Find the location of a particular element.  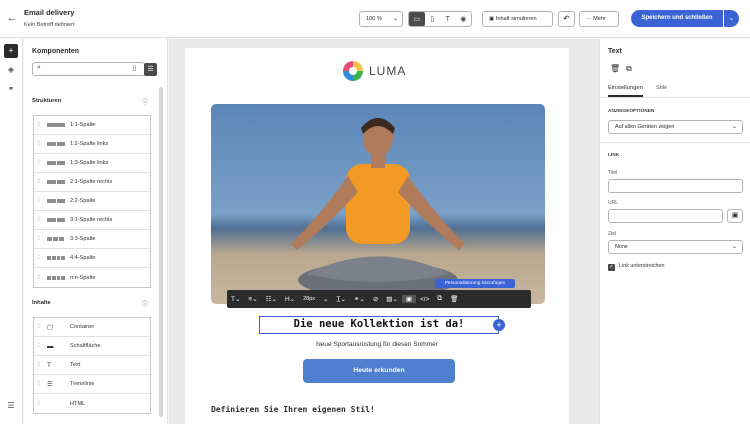

headline-text: Die neue Kollektion ist da! is located at coordinates (379, 325).